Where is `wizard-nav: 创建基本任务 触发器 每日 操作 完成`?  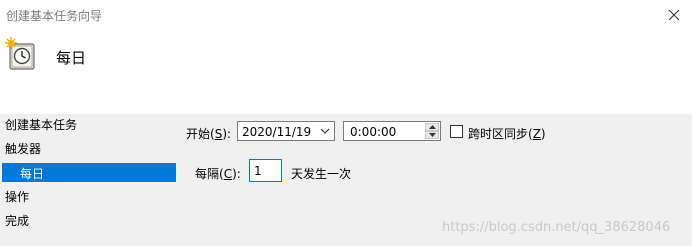 wizard-nav: 创建基本任务 触发器 每日 操作 完成 is located at coordinates (89, 180).